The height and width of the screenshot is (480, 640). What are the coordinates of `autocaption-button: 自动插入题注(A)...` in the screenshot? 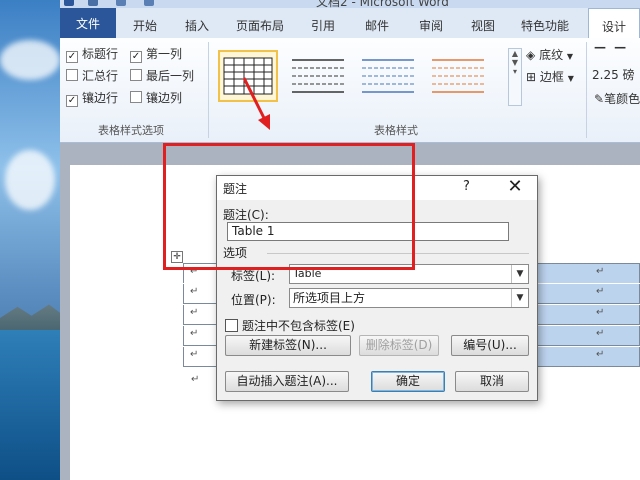 It's located at (287, 381).